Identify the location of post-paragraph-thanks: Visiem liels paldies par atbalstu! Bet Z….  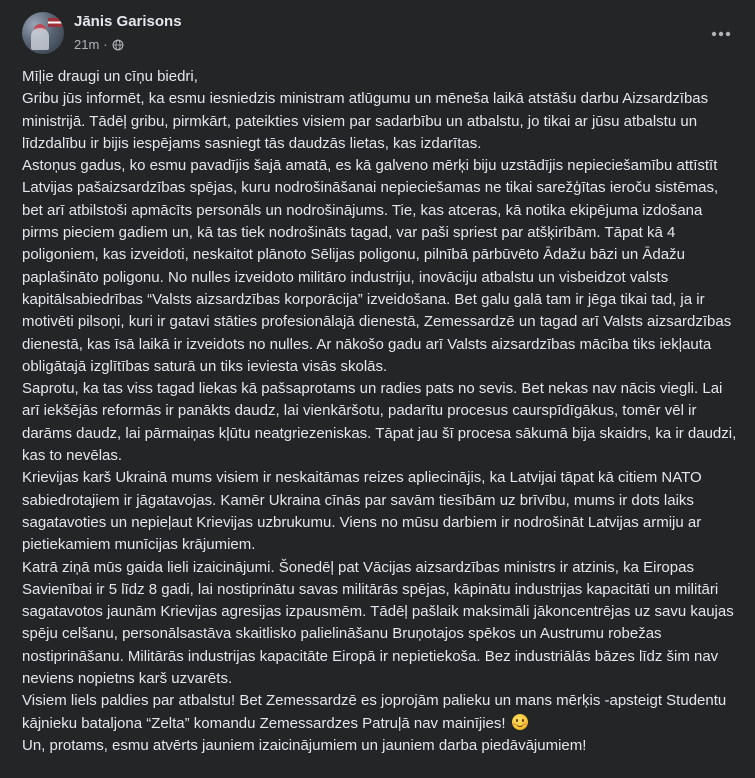
(382, 712).